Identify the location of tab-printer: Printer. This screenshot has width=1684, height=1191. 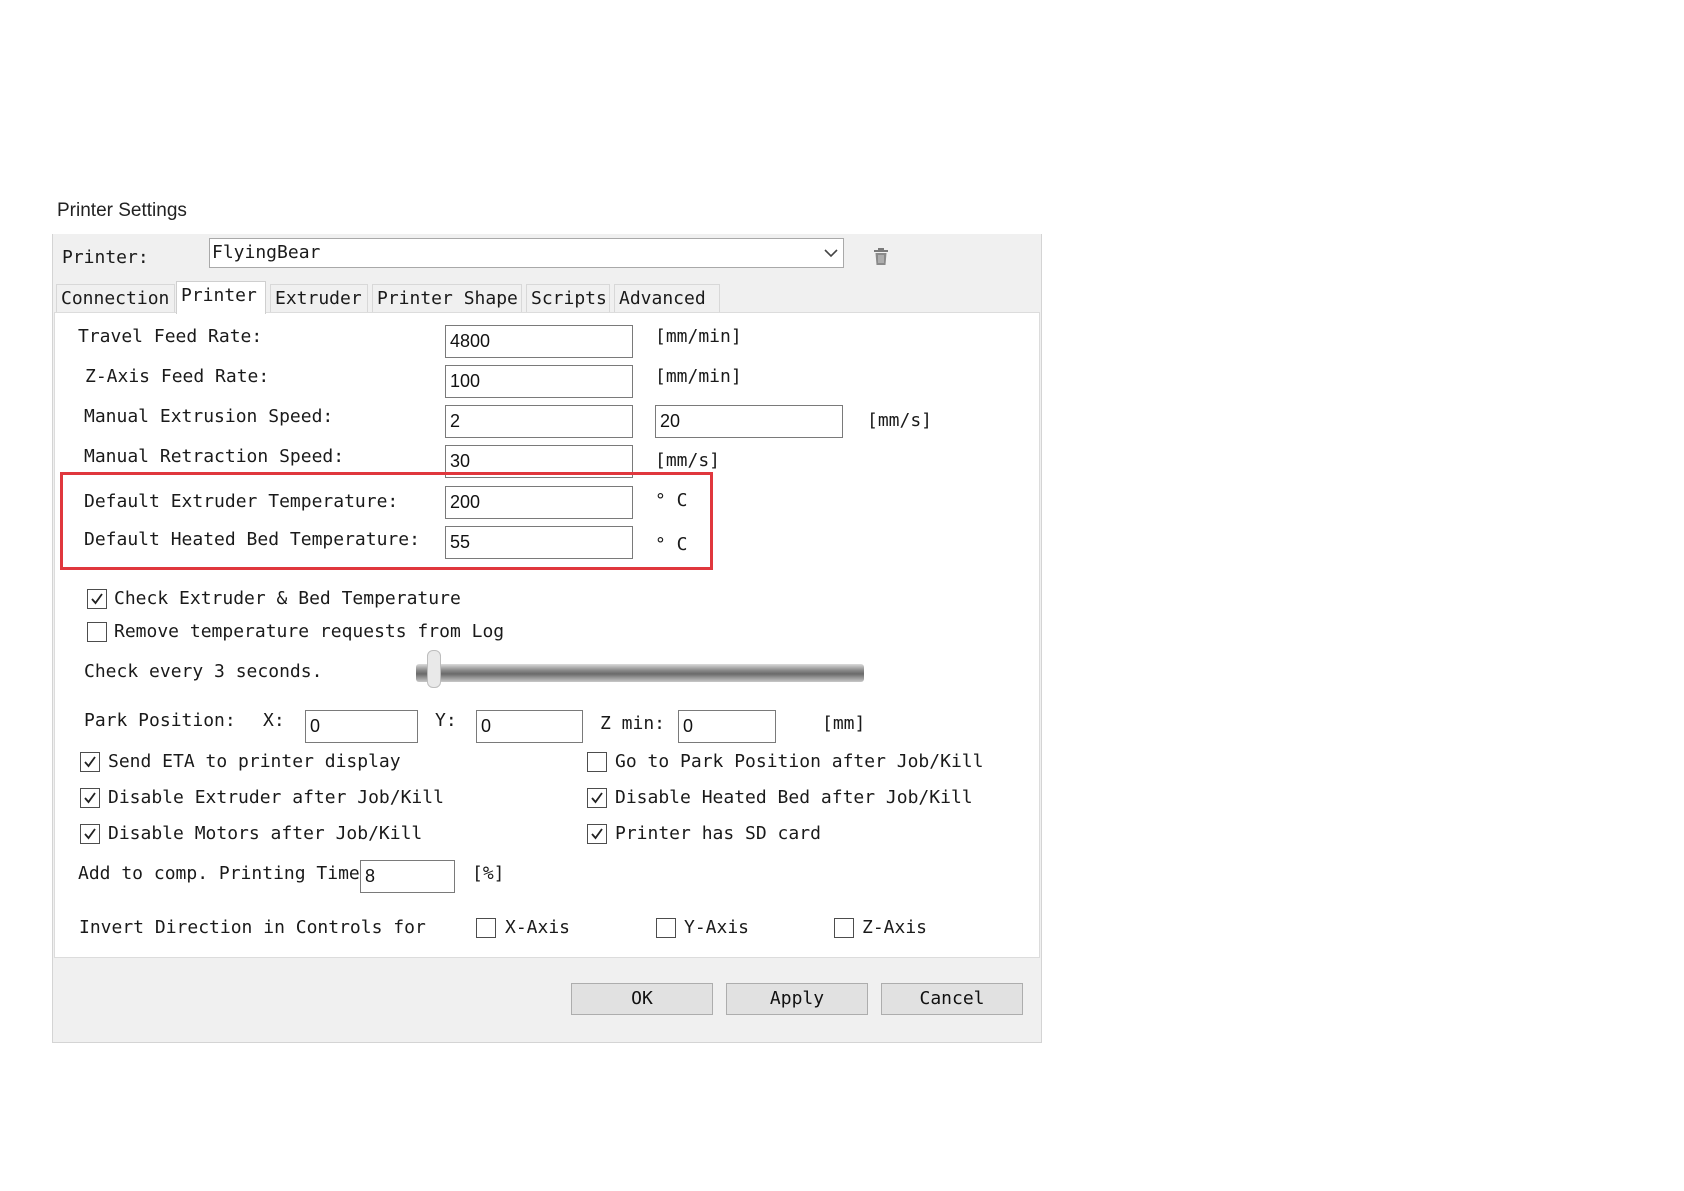
(221, 297).